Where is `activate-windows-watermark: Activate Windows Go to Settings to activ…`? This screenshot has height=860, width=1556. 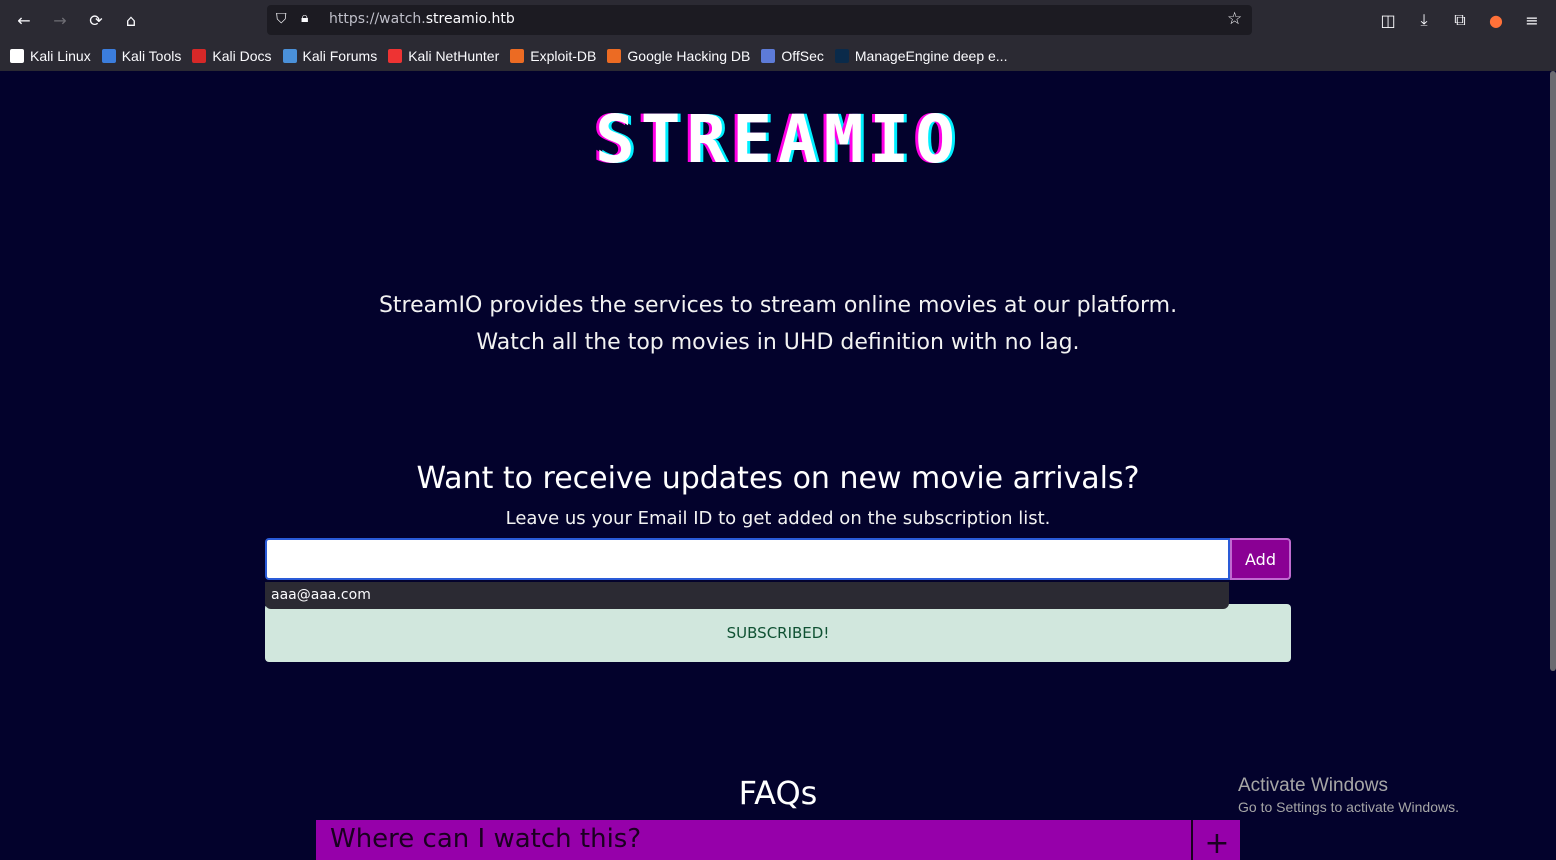 activate-windows-watermark: Activate Windows Go to Settings to activ… is located at coordinates (1348, 795).